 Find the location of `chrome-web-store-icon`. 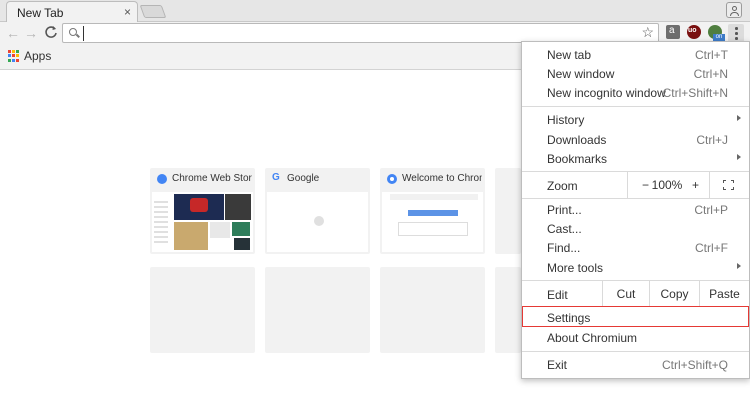

chrome-web-store-icon is located at coordinates (162, 179).